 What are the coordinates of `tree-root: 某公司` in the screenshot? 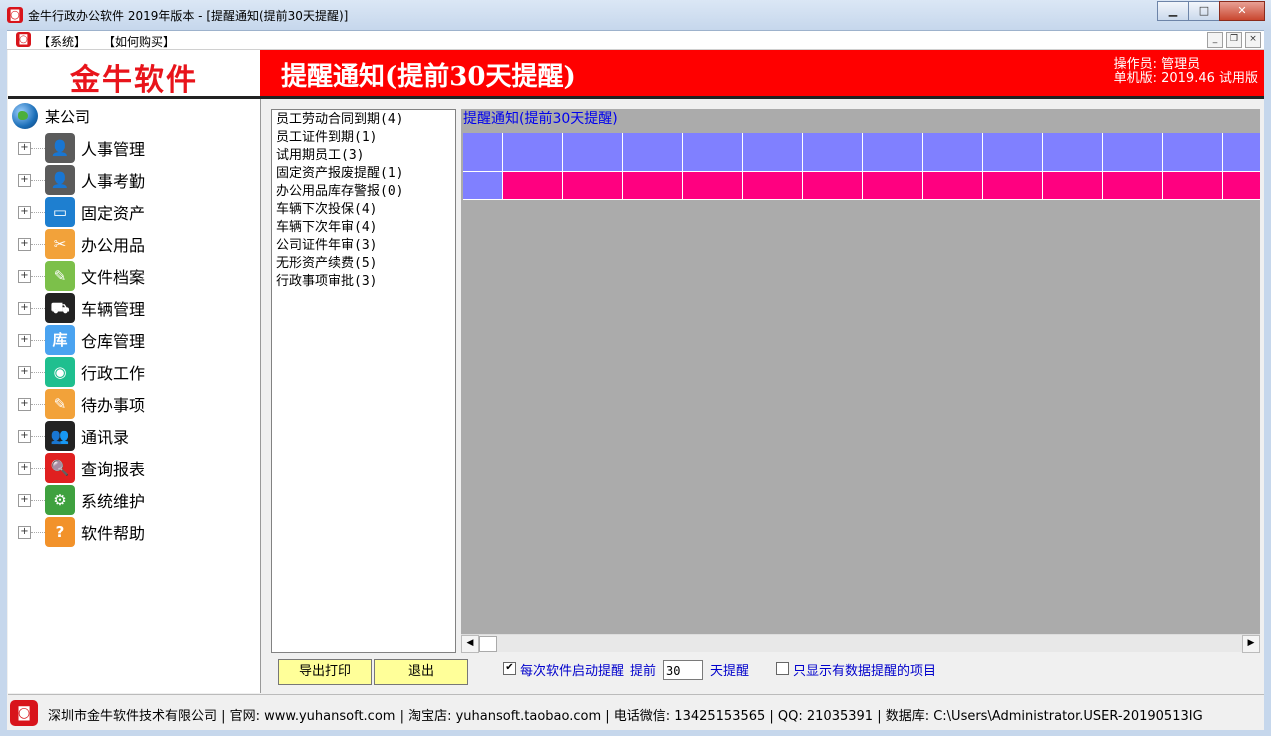 It's located at (51, 116).